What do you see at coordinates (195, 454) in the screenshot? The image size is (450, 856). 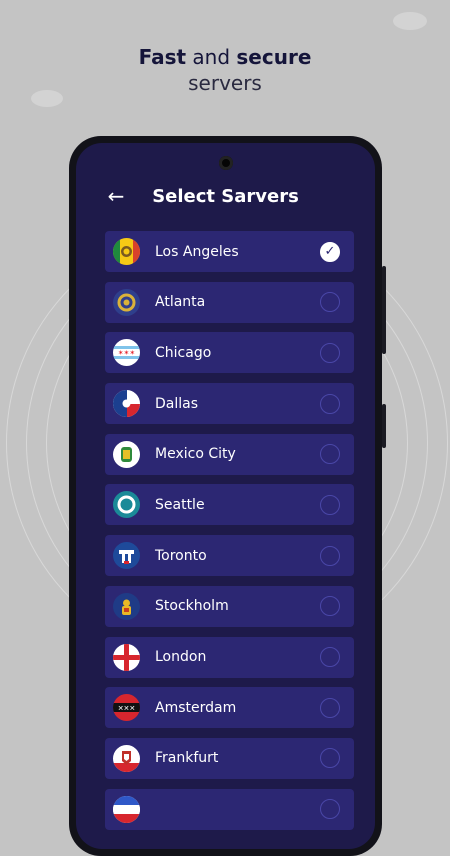 I see `server-city-label: Mexico City` at bounding box center [195, 454].